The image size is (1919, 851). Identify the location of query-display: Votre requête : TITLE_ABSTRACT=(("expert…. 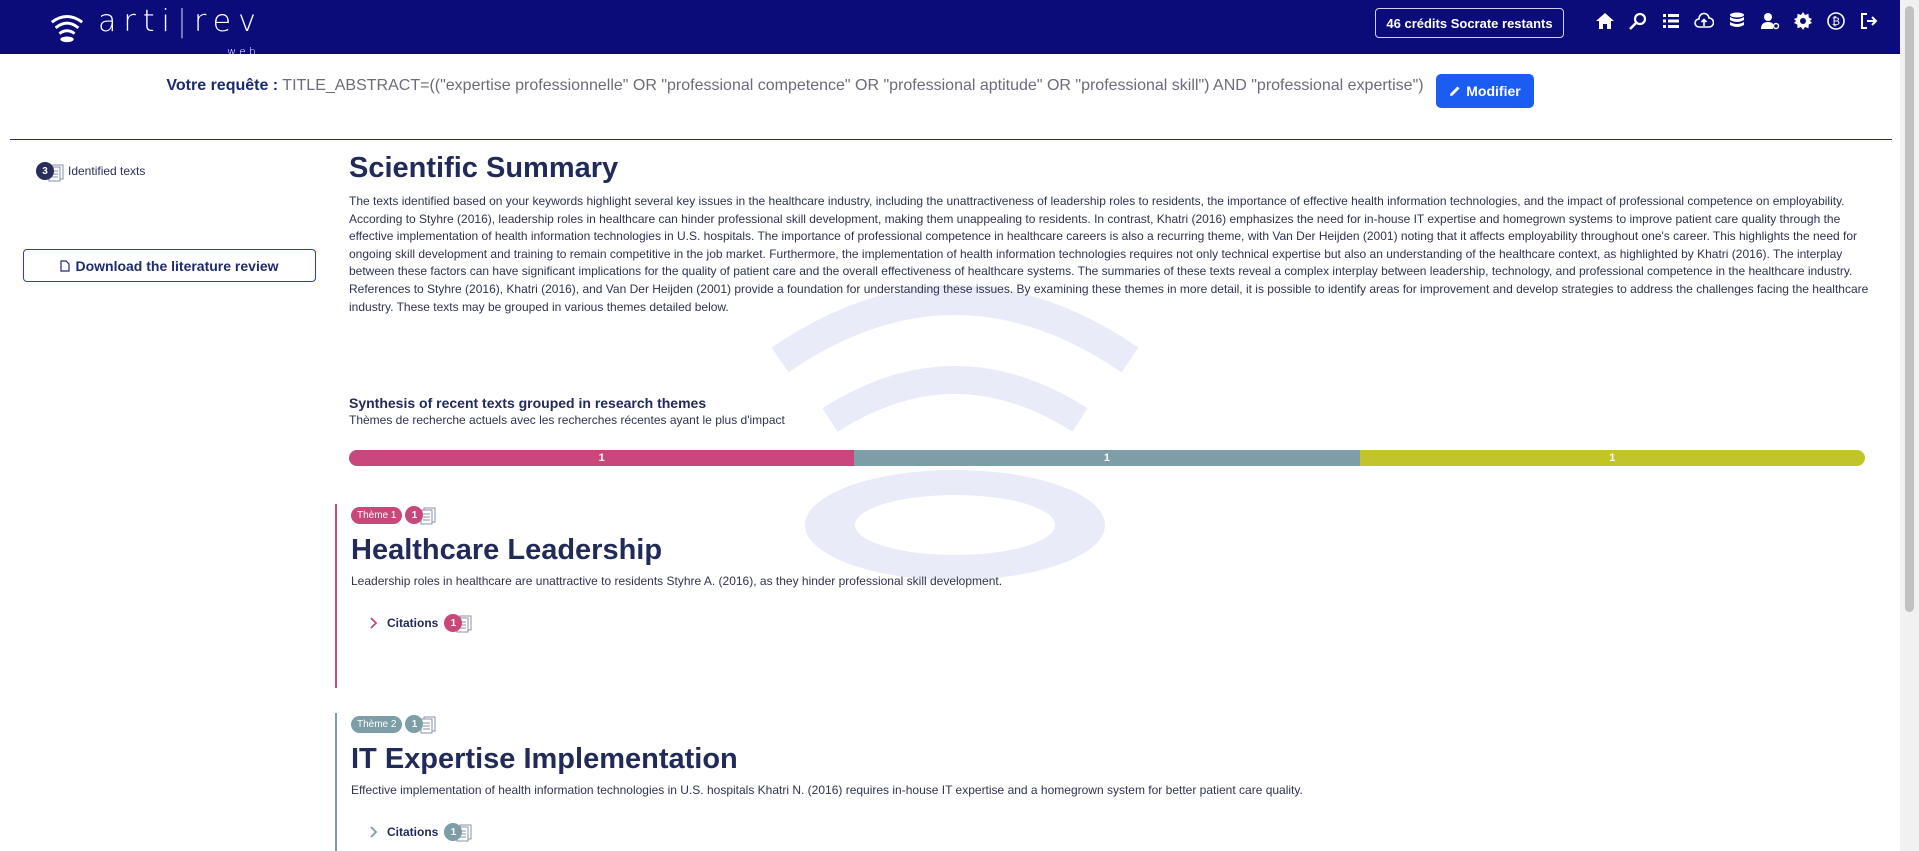
(795, 86).